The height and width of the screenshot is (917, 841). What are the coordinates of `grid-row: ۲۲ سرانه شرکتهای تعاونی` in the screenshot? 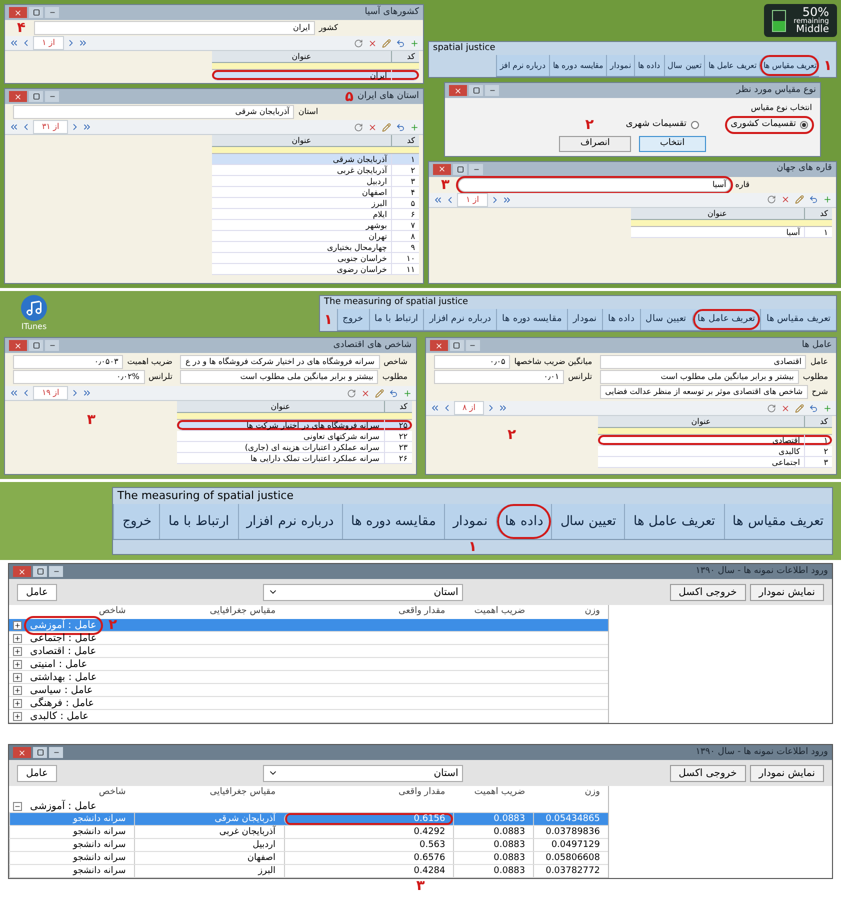 It's located at (294, 436).